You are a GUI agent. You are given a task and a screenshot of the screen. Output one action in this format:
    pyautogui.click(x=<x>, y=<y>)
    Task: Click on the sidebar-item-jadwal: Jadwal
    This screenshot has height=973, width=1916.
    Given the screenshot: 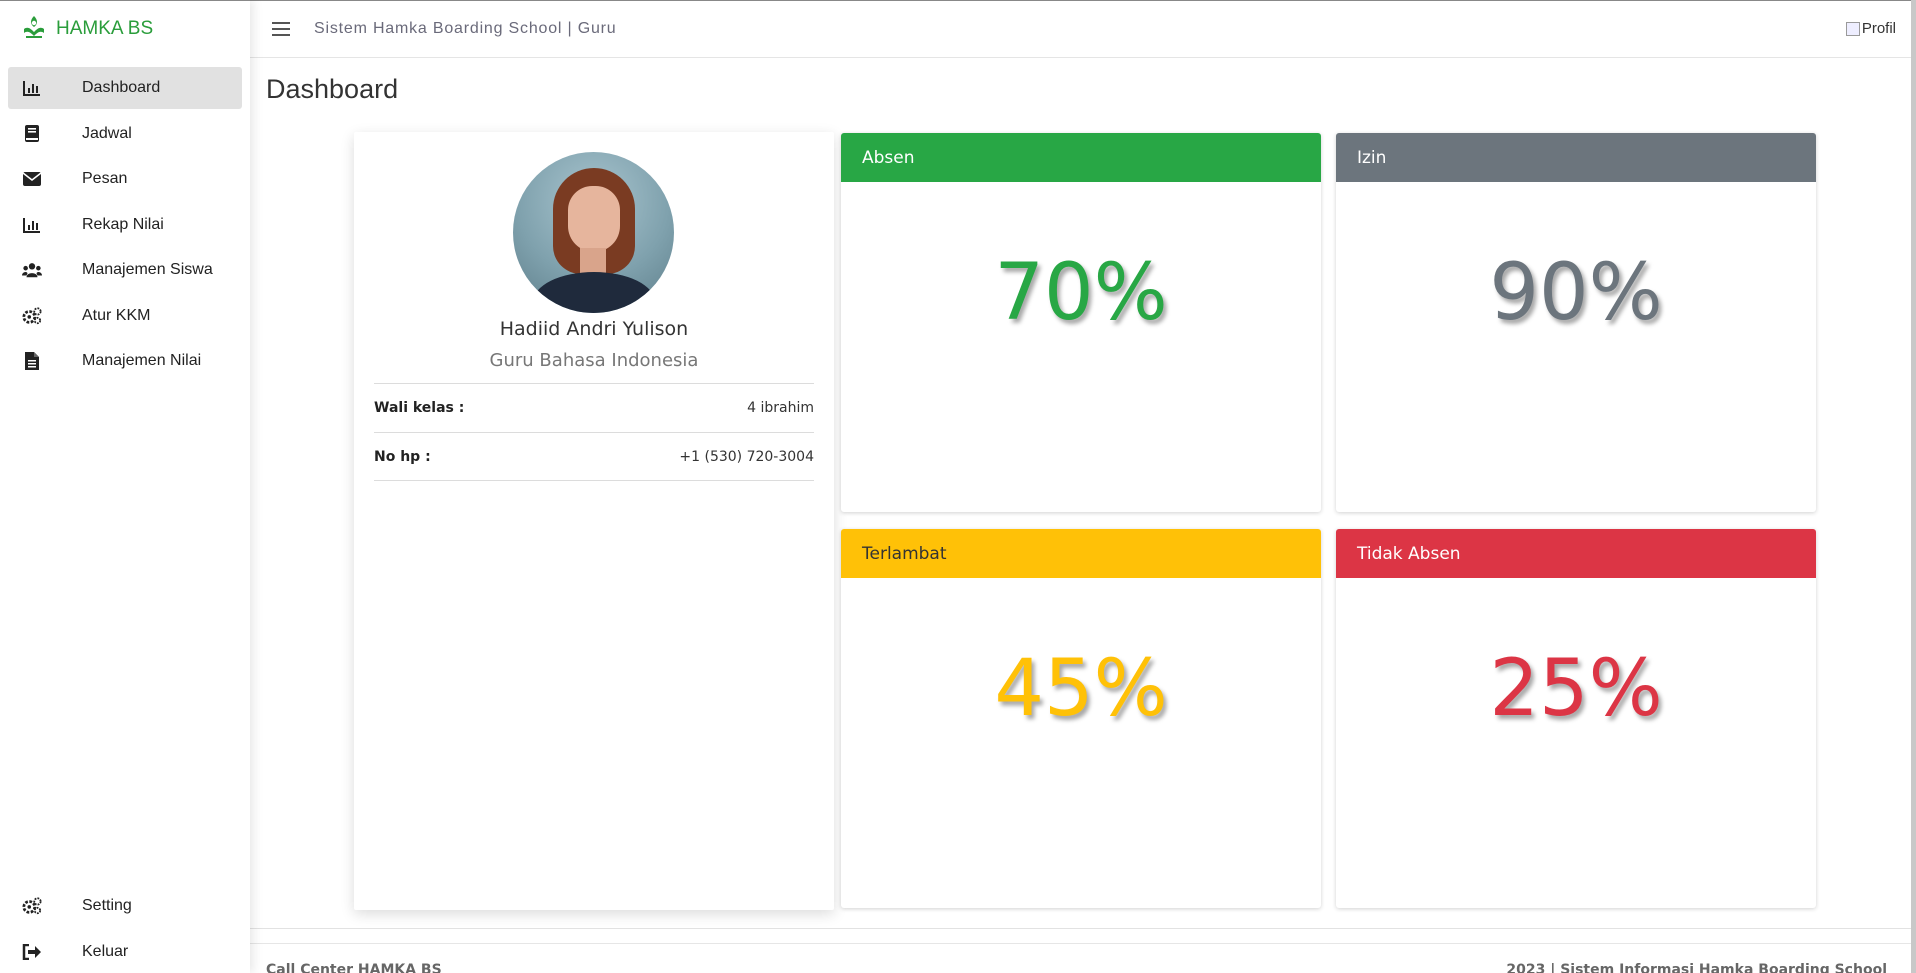 What is the action you would take?
    pyautogui.click(x=125, y=134)
    